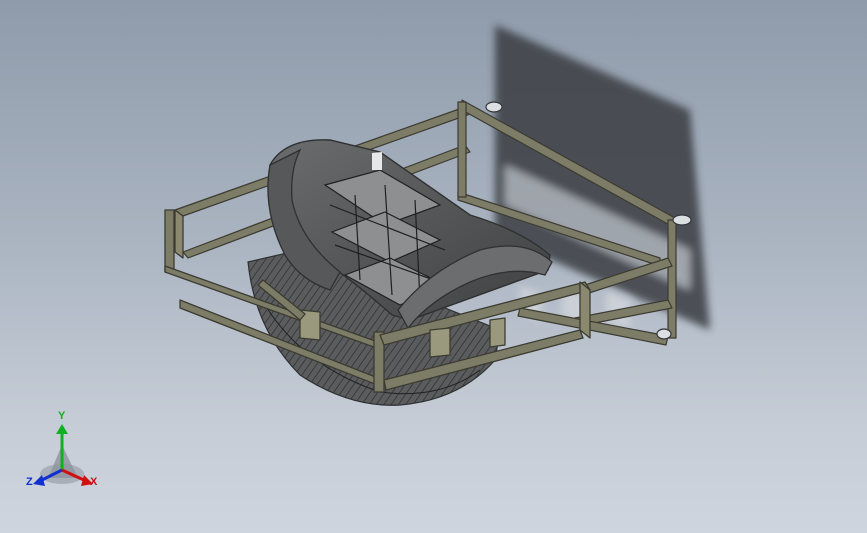  I want to click on y-axis-label: Y, so click(62, 416).